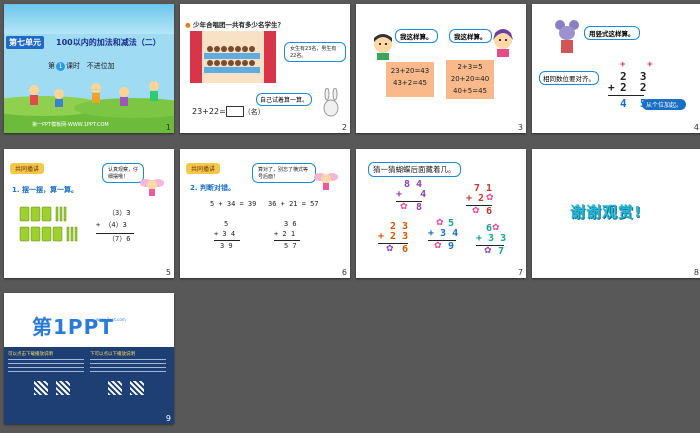 This screenshot has height=433, width=700. What do you see at coordinates (70, 125) in the screenshot?
I see `footer-watermark: 第一PPT模板网-WWW.1PPT.COM` at bounding box center [70, 125].